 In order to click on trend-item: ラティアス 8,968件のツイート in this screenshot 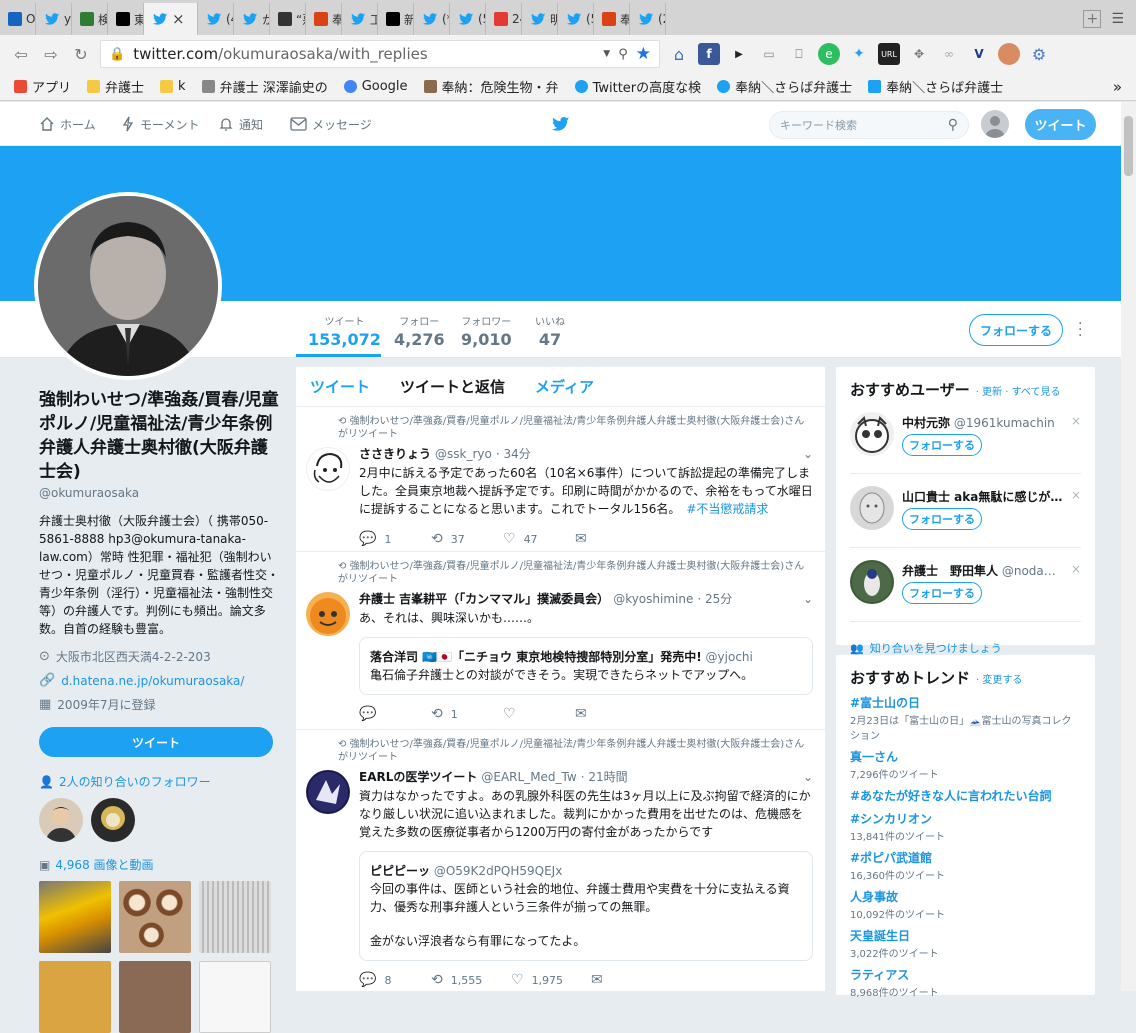, I will do `click(965, 982)`.